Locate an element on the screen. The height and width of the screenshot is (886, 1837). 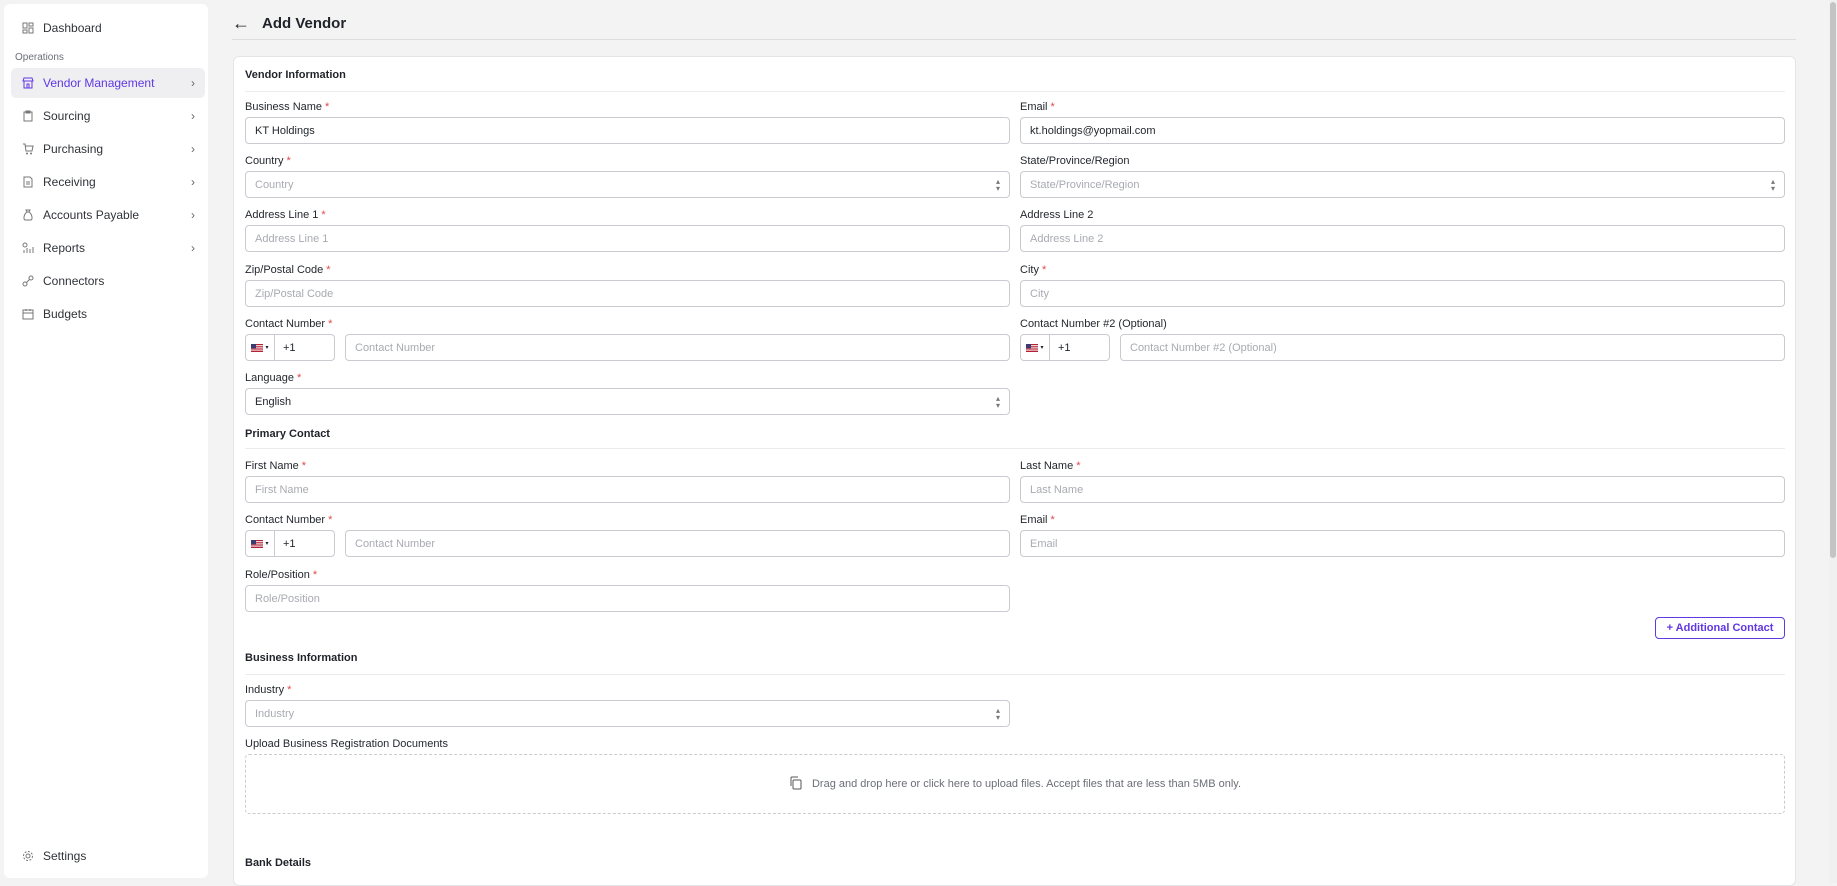
page-header: ← Add Vendor is located at coordinates (1014, 24).